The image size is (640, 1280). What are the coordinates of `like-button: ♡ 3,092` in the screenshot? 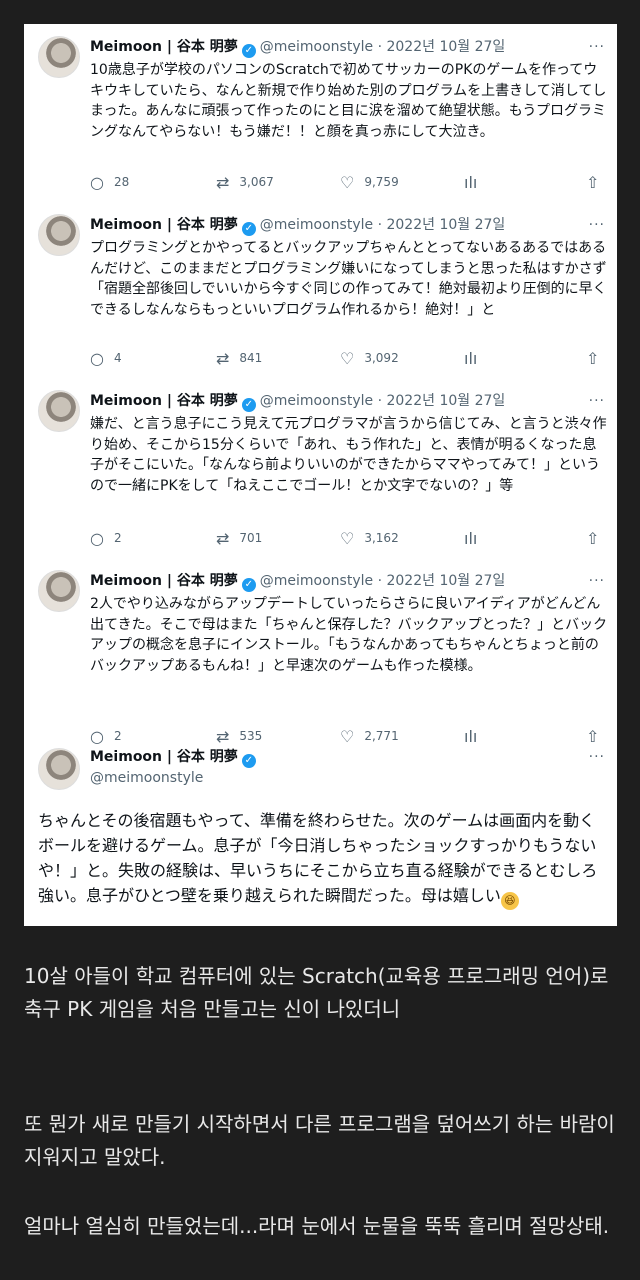 It's located at (369, 358).